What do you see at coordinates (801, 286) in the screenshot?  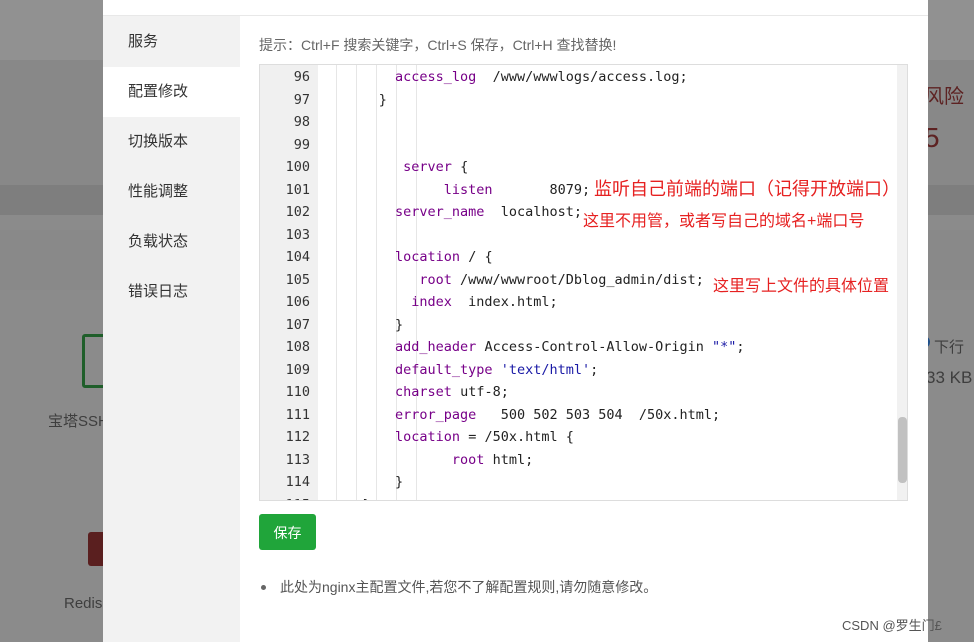 I see `annotation-root-path: 这里写上文件的具体位置` at bounding box center [801, 286].